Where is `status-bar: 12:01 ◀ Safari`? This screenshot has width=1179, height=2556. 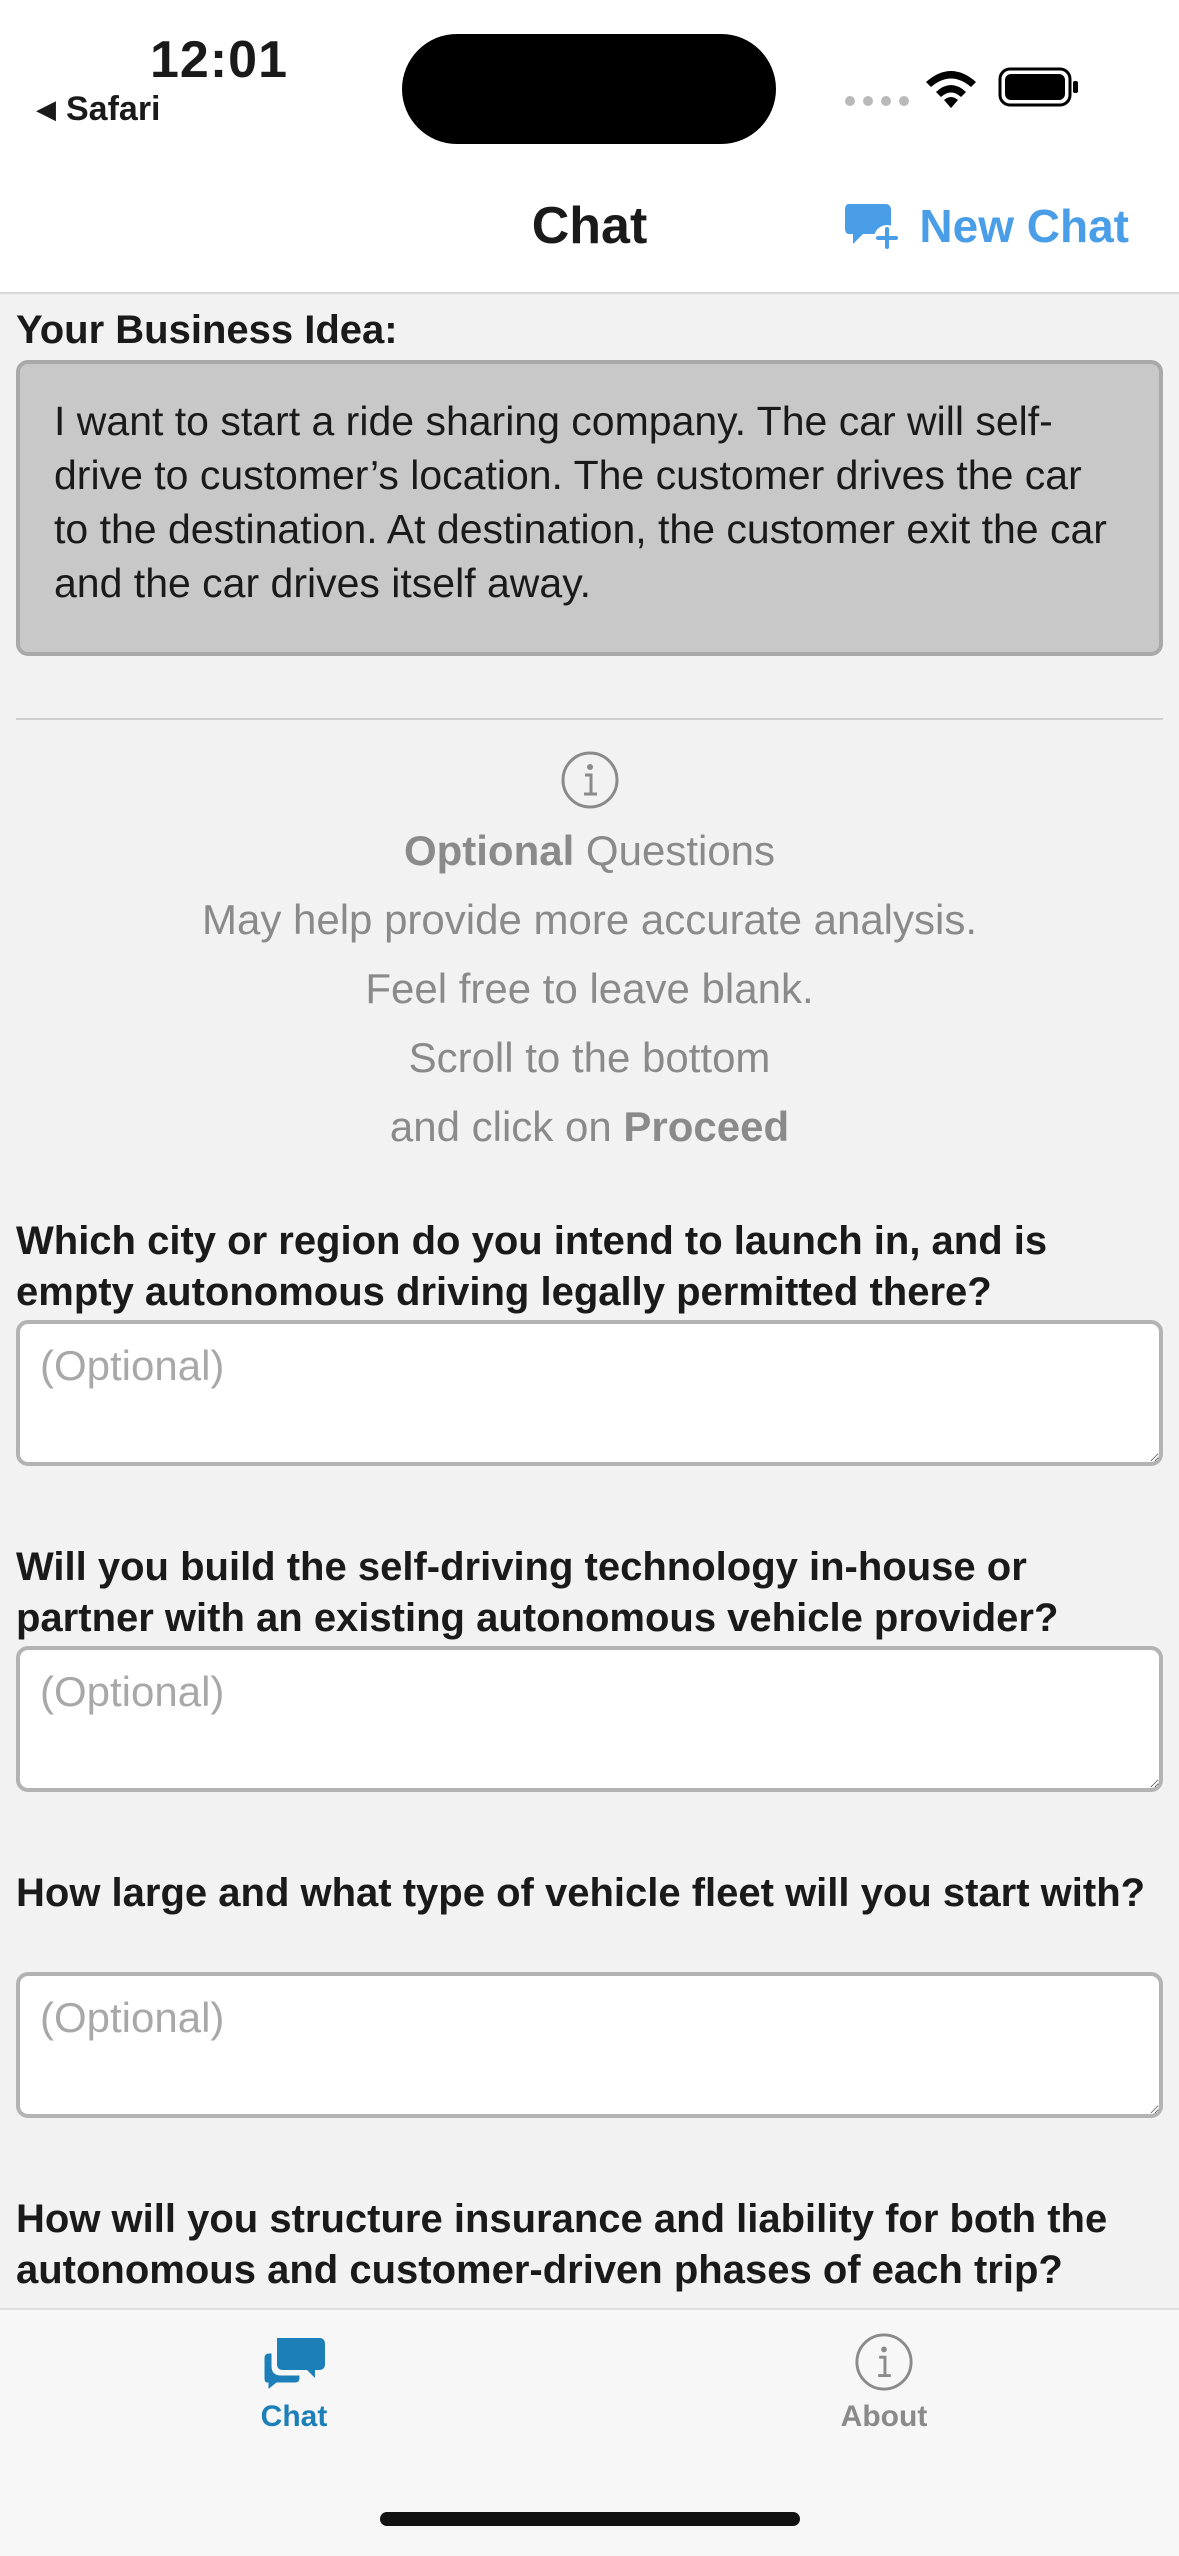 status-bar: 12:01 ◀ Safari is located at coordinates (589, 85).